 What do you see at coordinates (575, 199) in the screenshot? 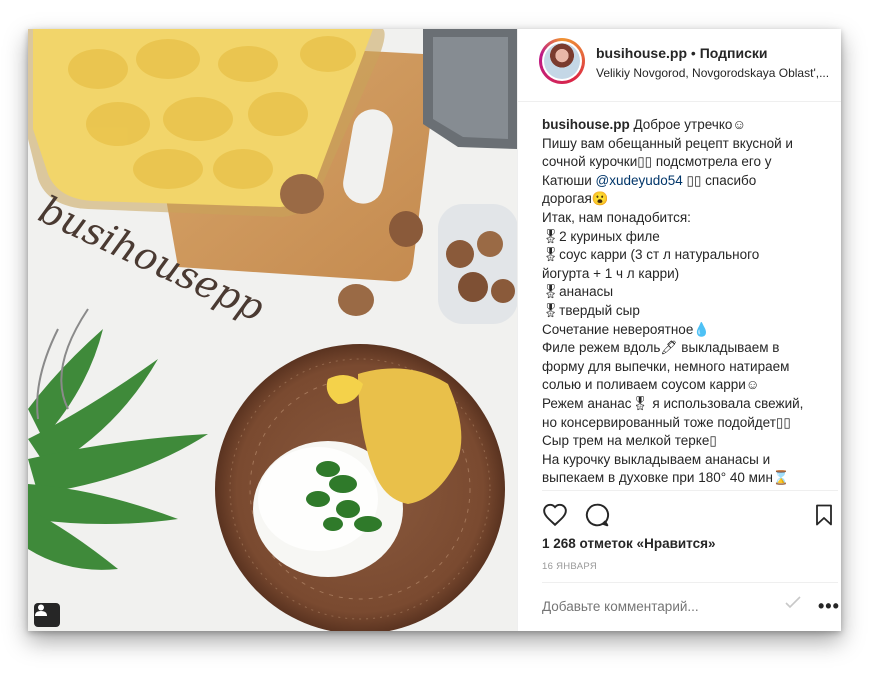
I see `caption-line: дорогая😮` at bounding box center [575, 199].